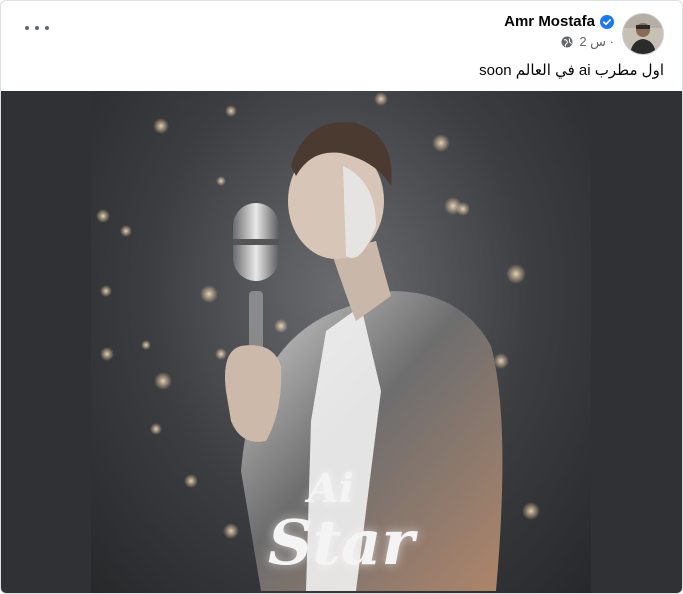  I want to click on post-caption: اول مطرب ai في العالم soon, so click(571, 70).